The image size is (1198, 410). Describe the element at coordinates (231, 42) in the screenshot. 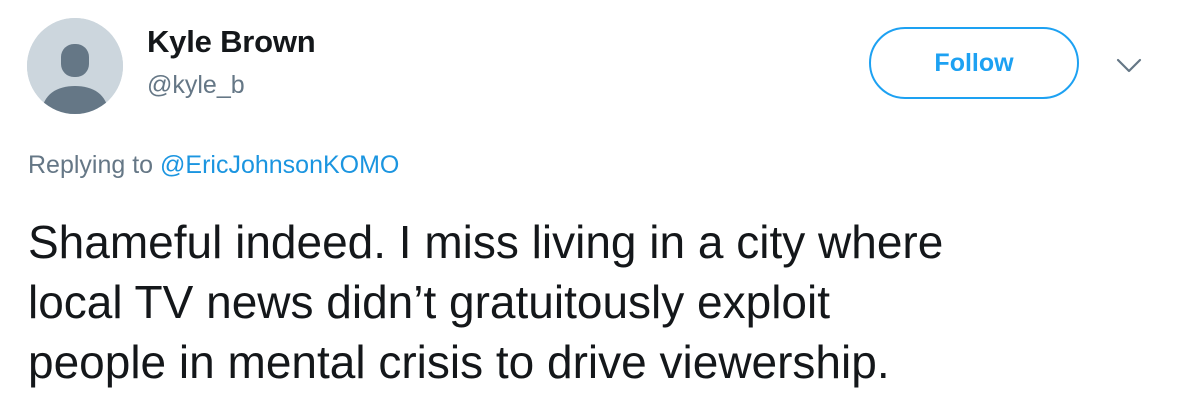

I see `user-display-name: Kyle Brown` at that location.